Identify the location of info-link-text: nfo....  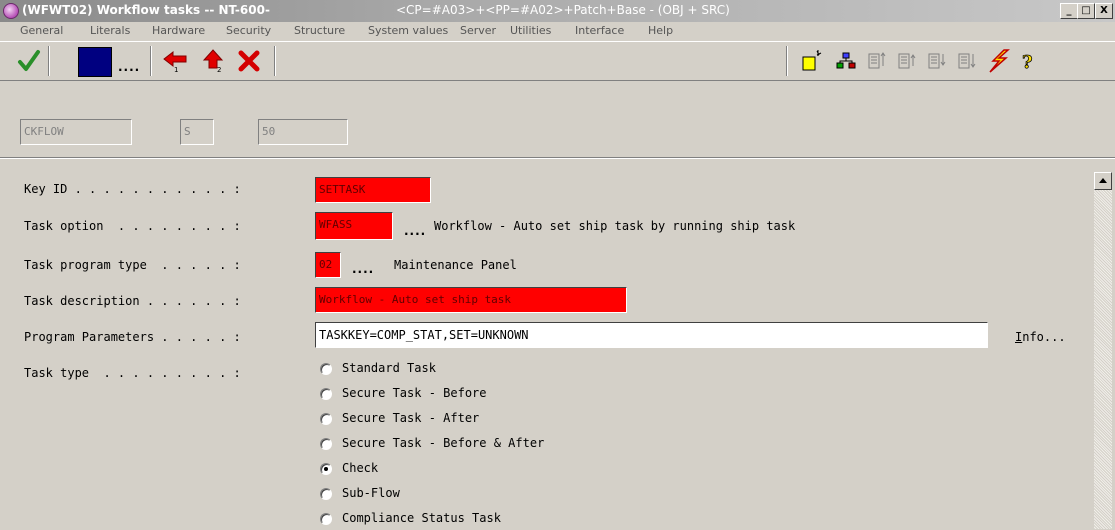
(1044, 337).